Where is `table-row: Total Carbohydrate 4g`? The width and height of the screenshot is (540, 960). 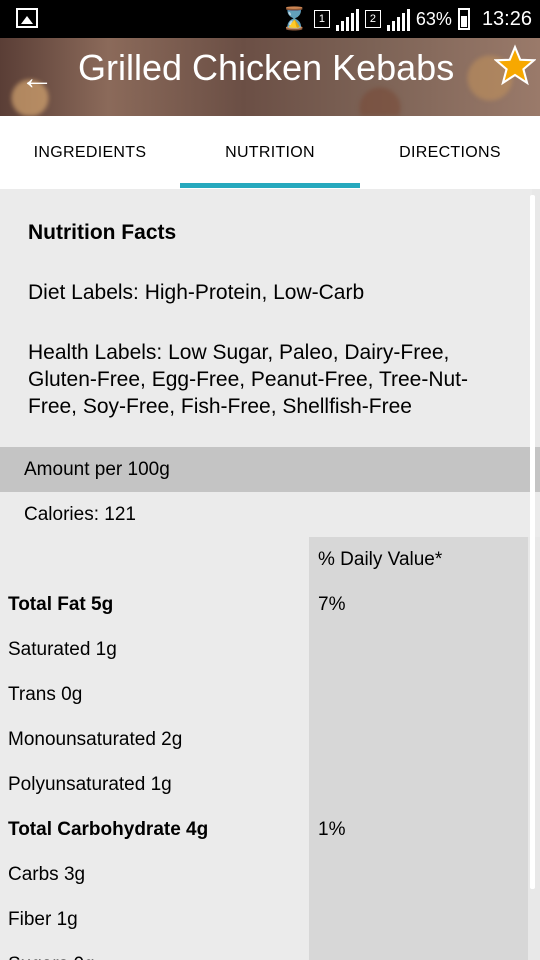 table-row: Total Carbohydrate 4g is located at coordinates (154, 829).